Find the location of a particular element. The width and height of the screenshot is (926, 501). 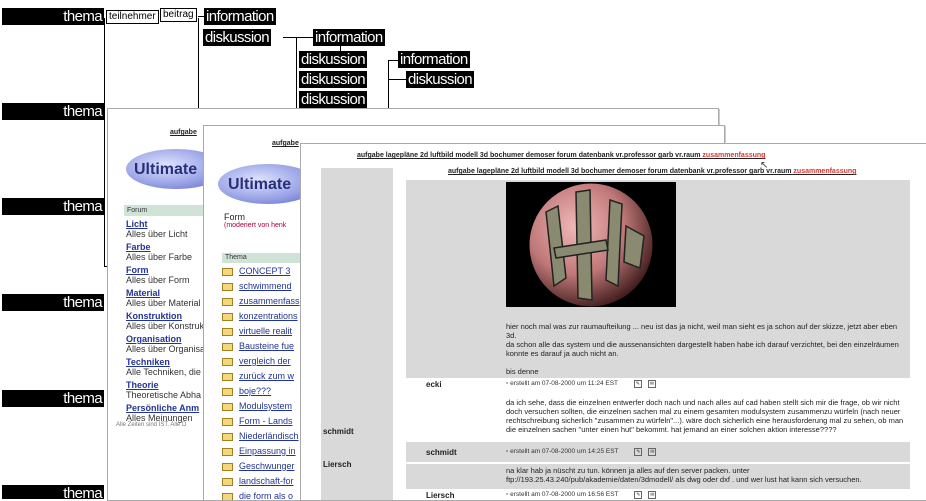

topic-row: Form - Lands is located at coordinates (261, 421).